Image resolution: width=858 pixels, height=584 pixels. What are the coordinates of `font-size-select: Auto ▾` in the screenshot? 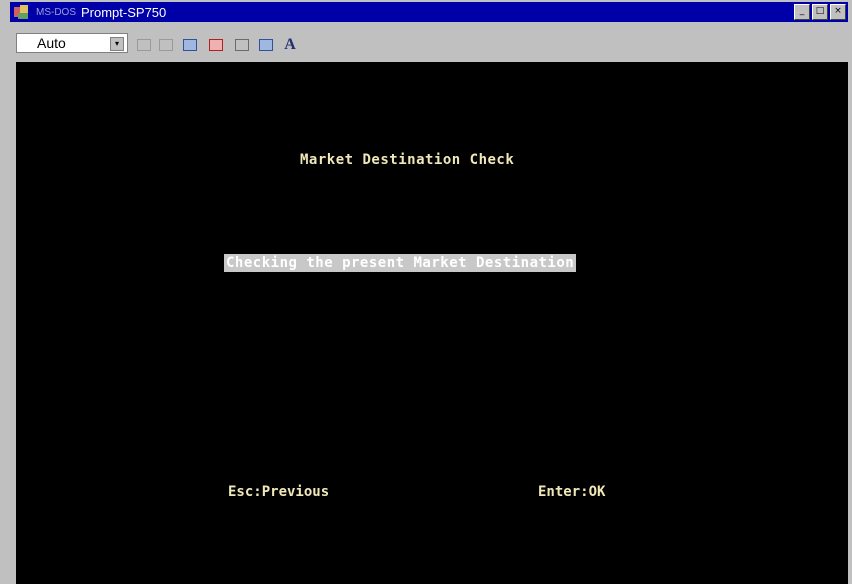 It's located at (72, 43).